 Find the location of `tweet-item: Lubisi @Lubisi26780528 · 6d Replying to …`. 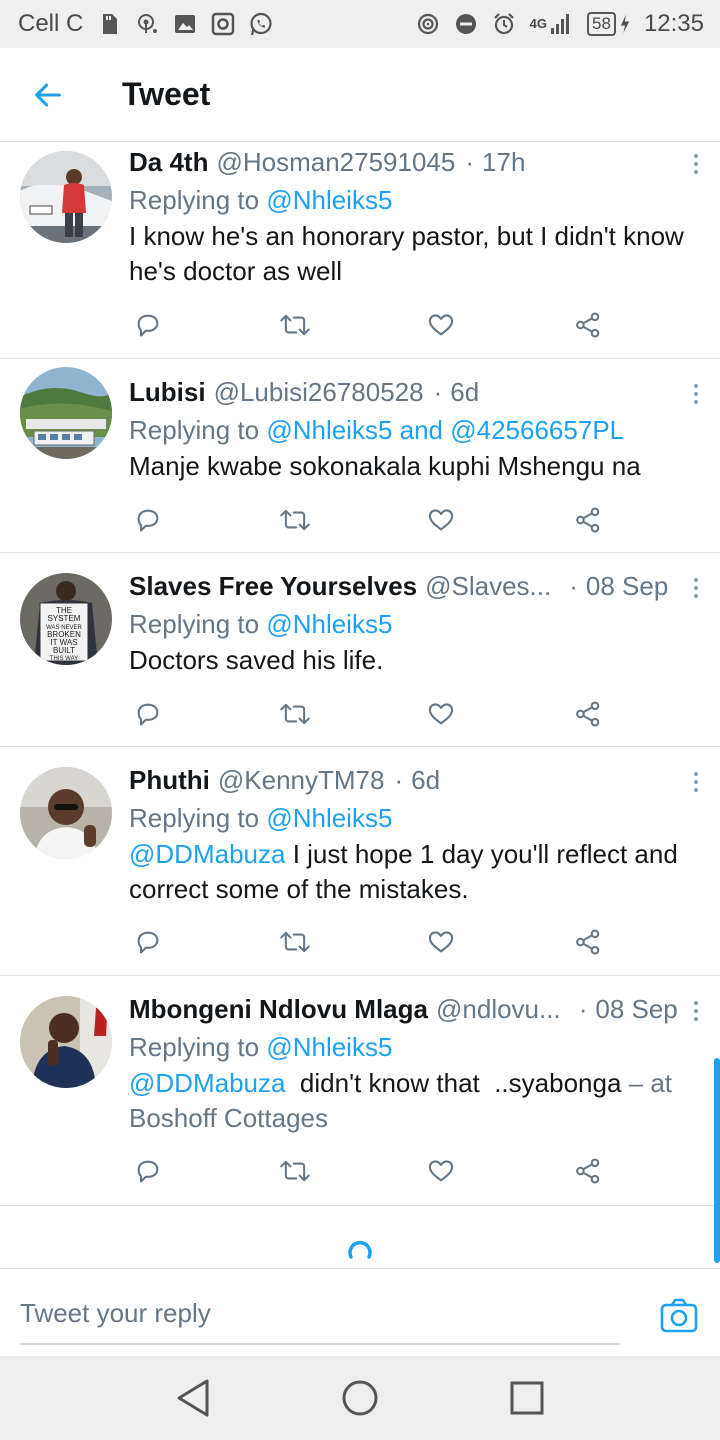

tweet-item: Lubisi @Lubisi26780528 · 6d Replying to … is located at coordinates (360, 456).